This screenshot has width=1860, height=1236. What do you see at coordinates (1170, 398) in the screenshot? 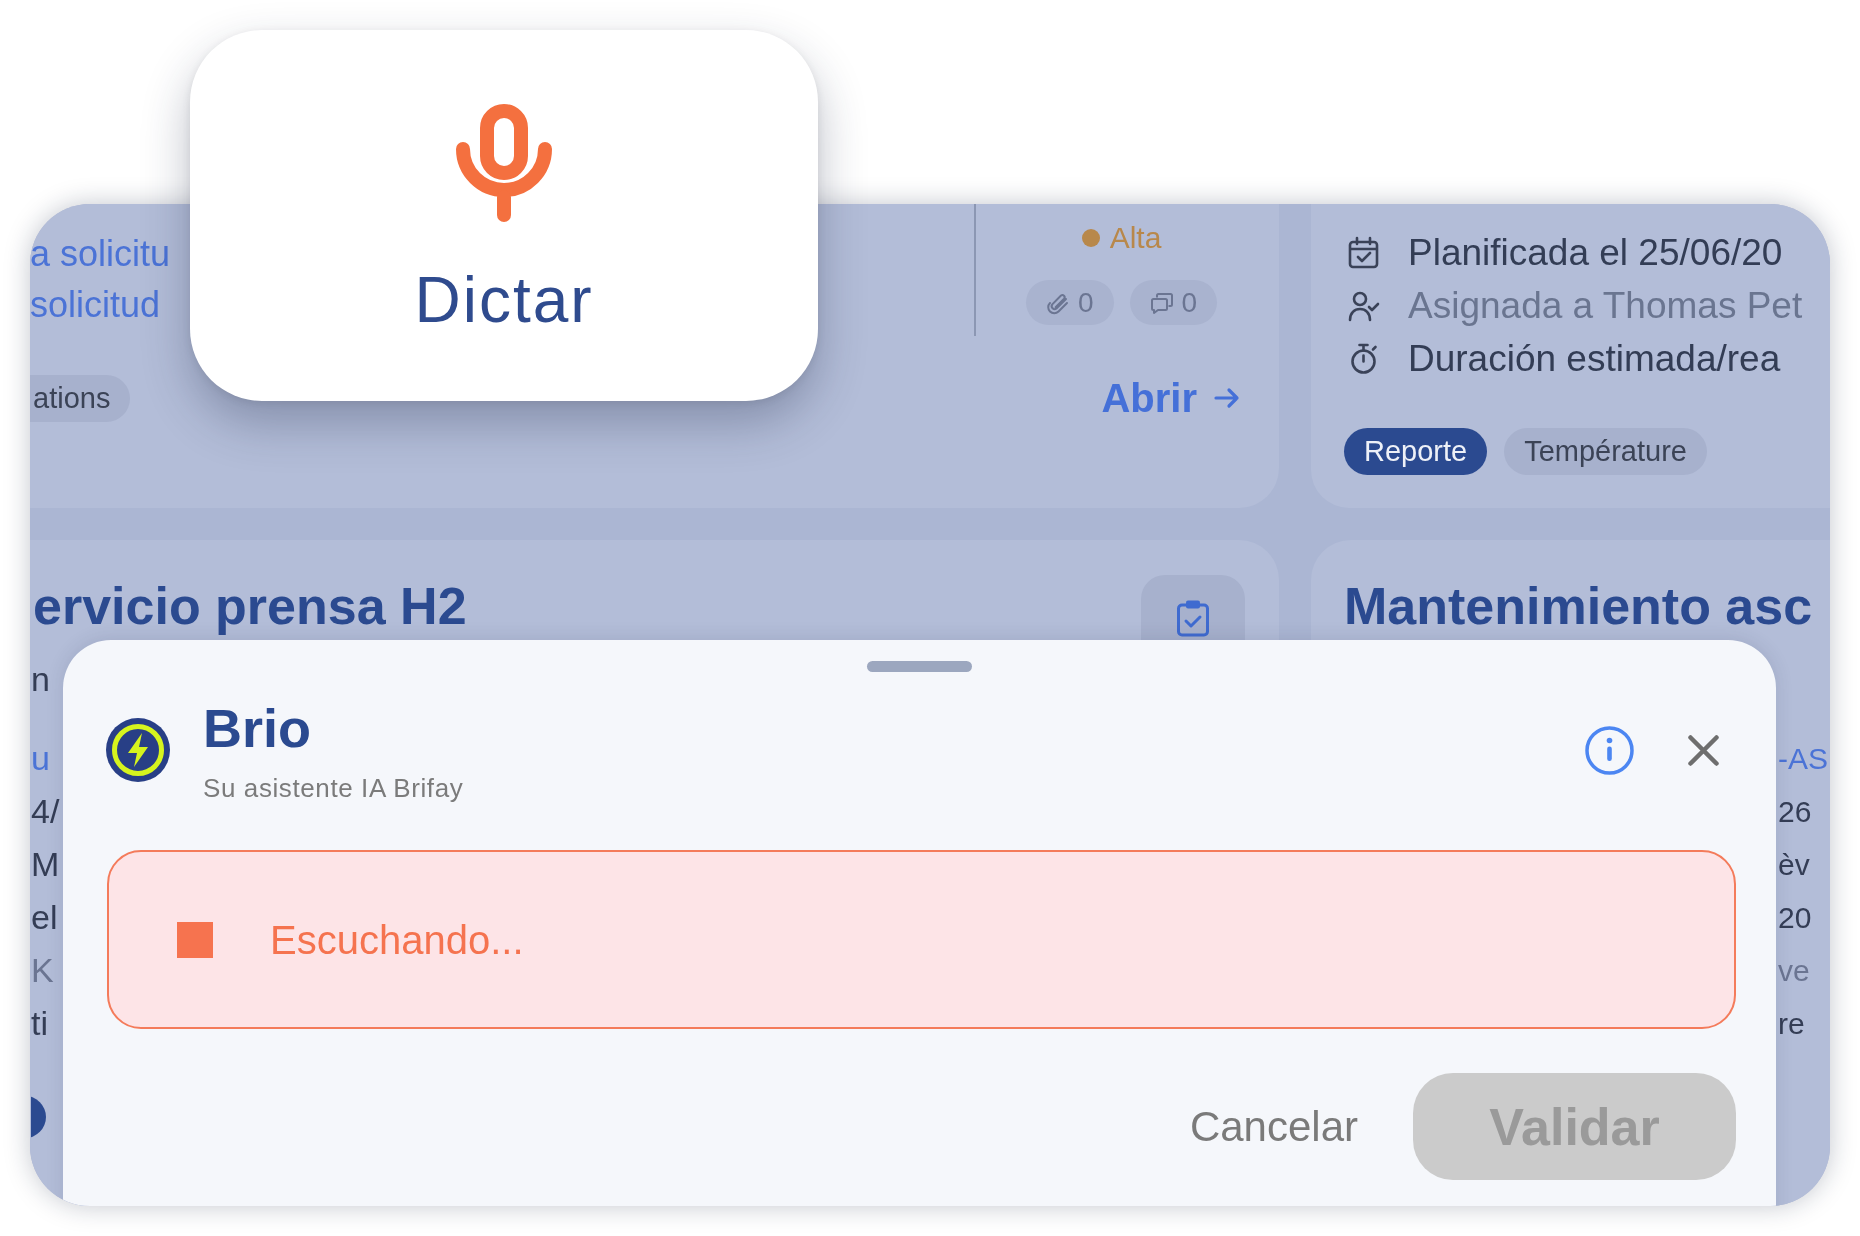
I see `open-link: Abrir` at bounding box center [1170, 398].